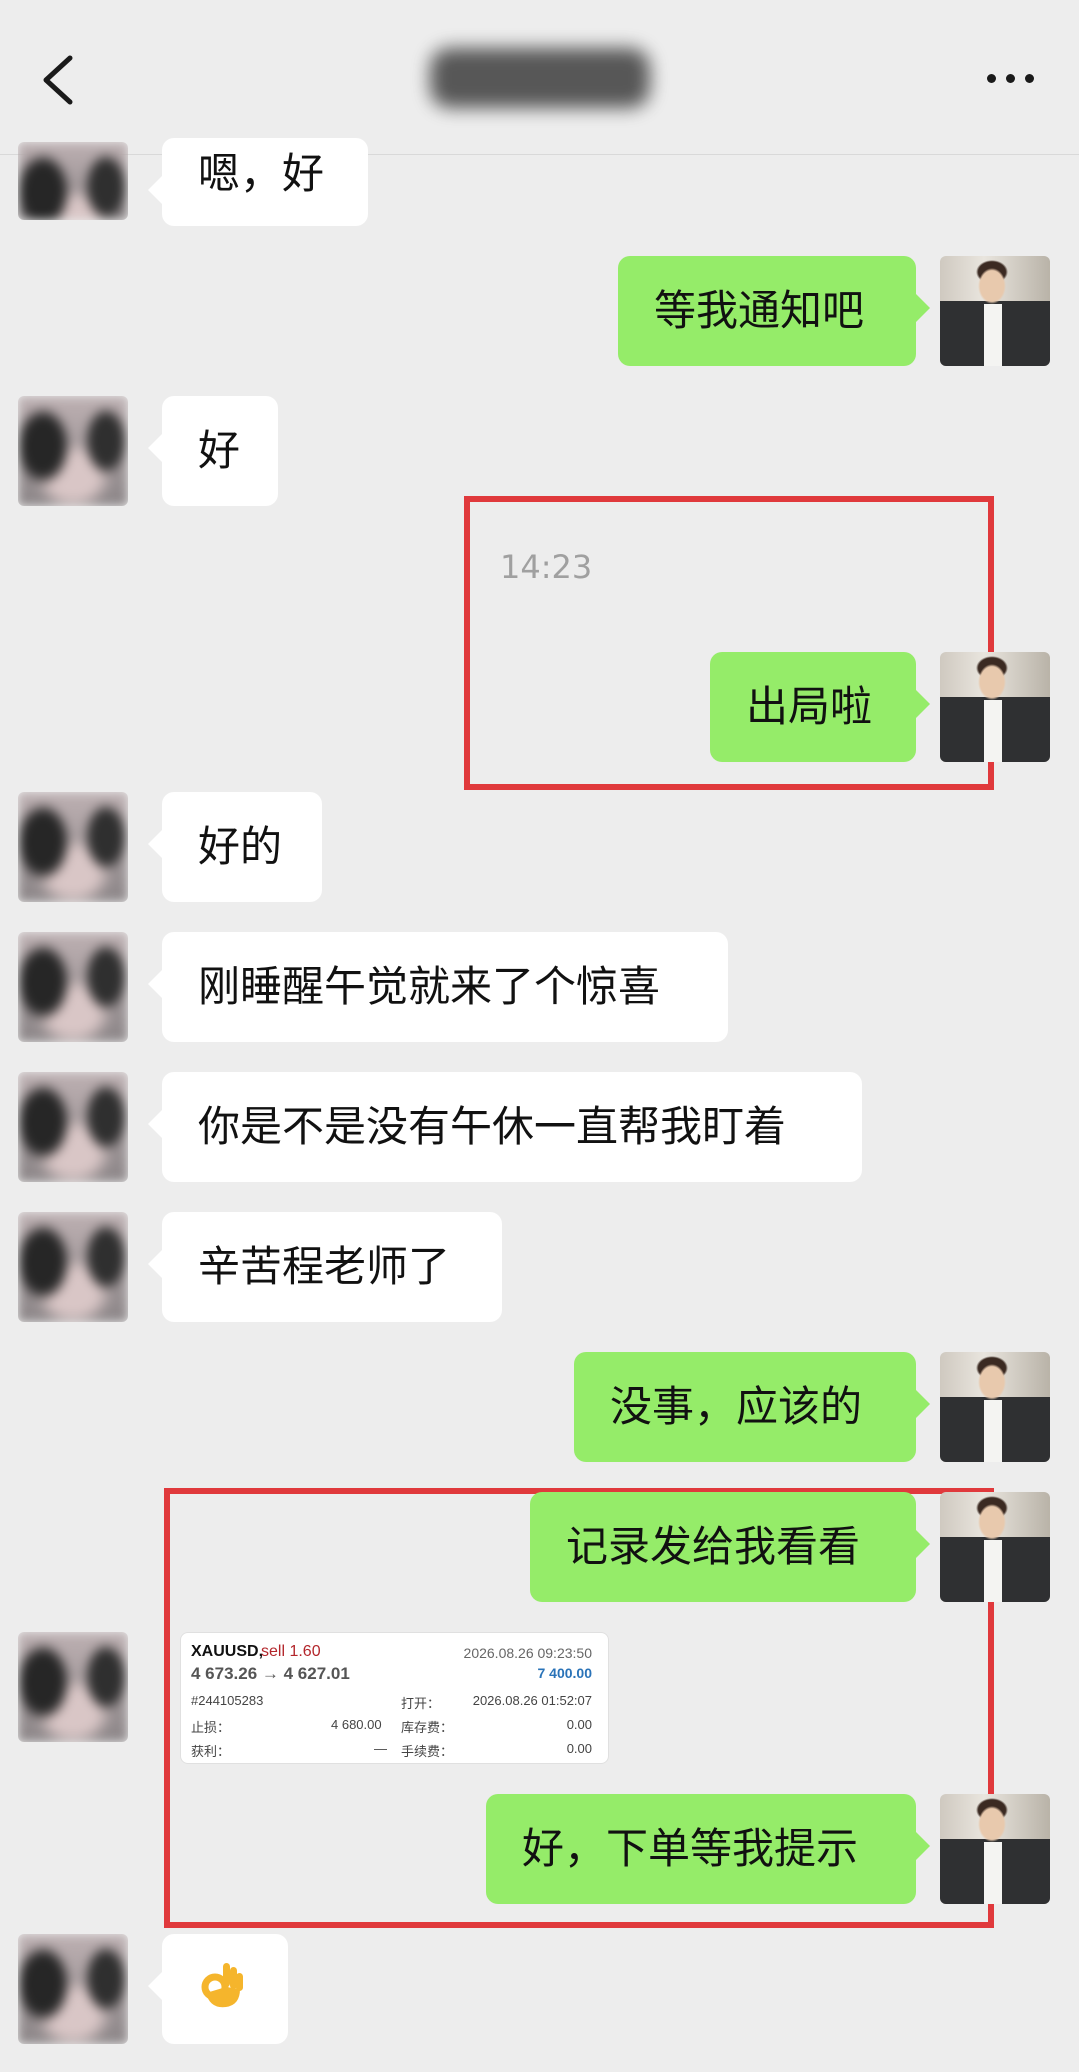 The image size is (1079, 2072). What do you see at coordinates (270, 1673) in the screenshot?
I see `trade-prices: 4 673.26 → 4 627.01` at bounding box center [270, 1673].